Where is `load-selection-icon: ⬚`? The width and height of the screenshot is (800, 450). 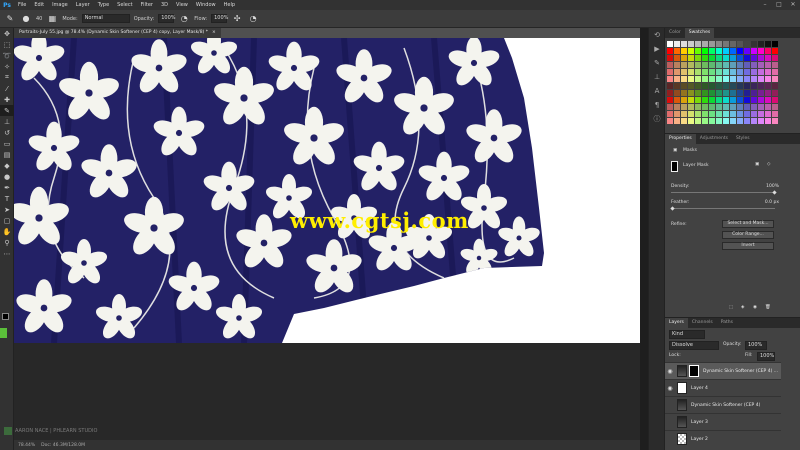 load-selection-icon: ⬚ is located at coordinates (731, 307).